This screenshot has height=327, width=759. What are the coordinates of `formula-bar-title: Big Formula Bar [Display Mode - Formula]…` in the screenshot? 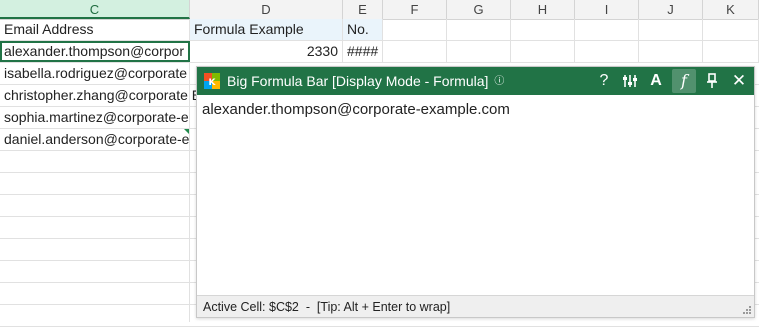 It's located at (365, 81).